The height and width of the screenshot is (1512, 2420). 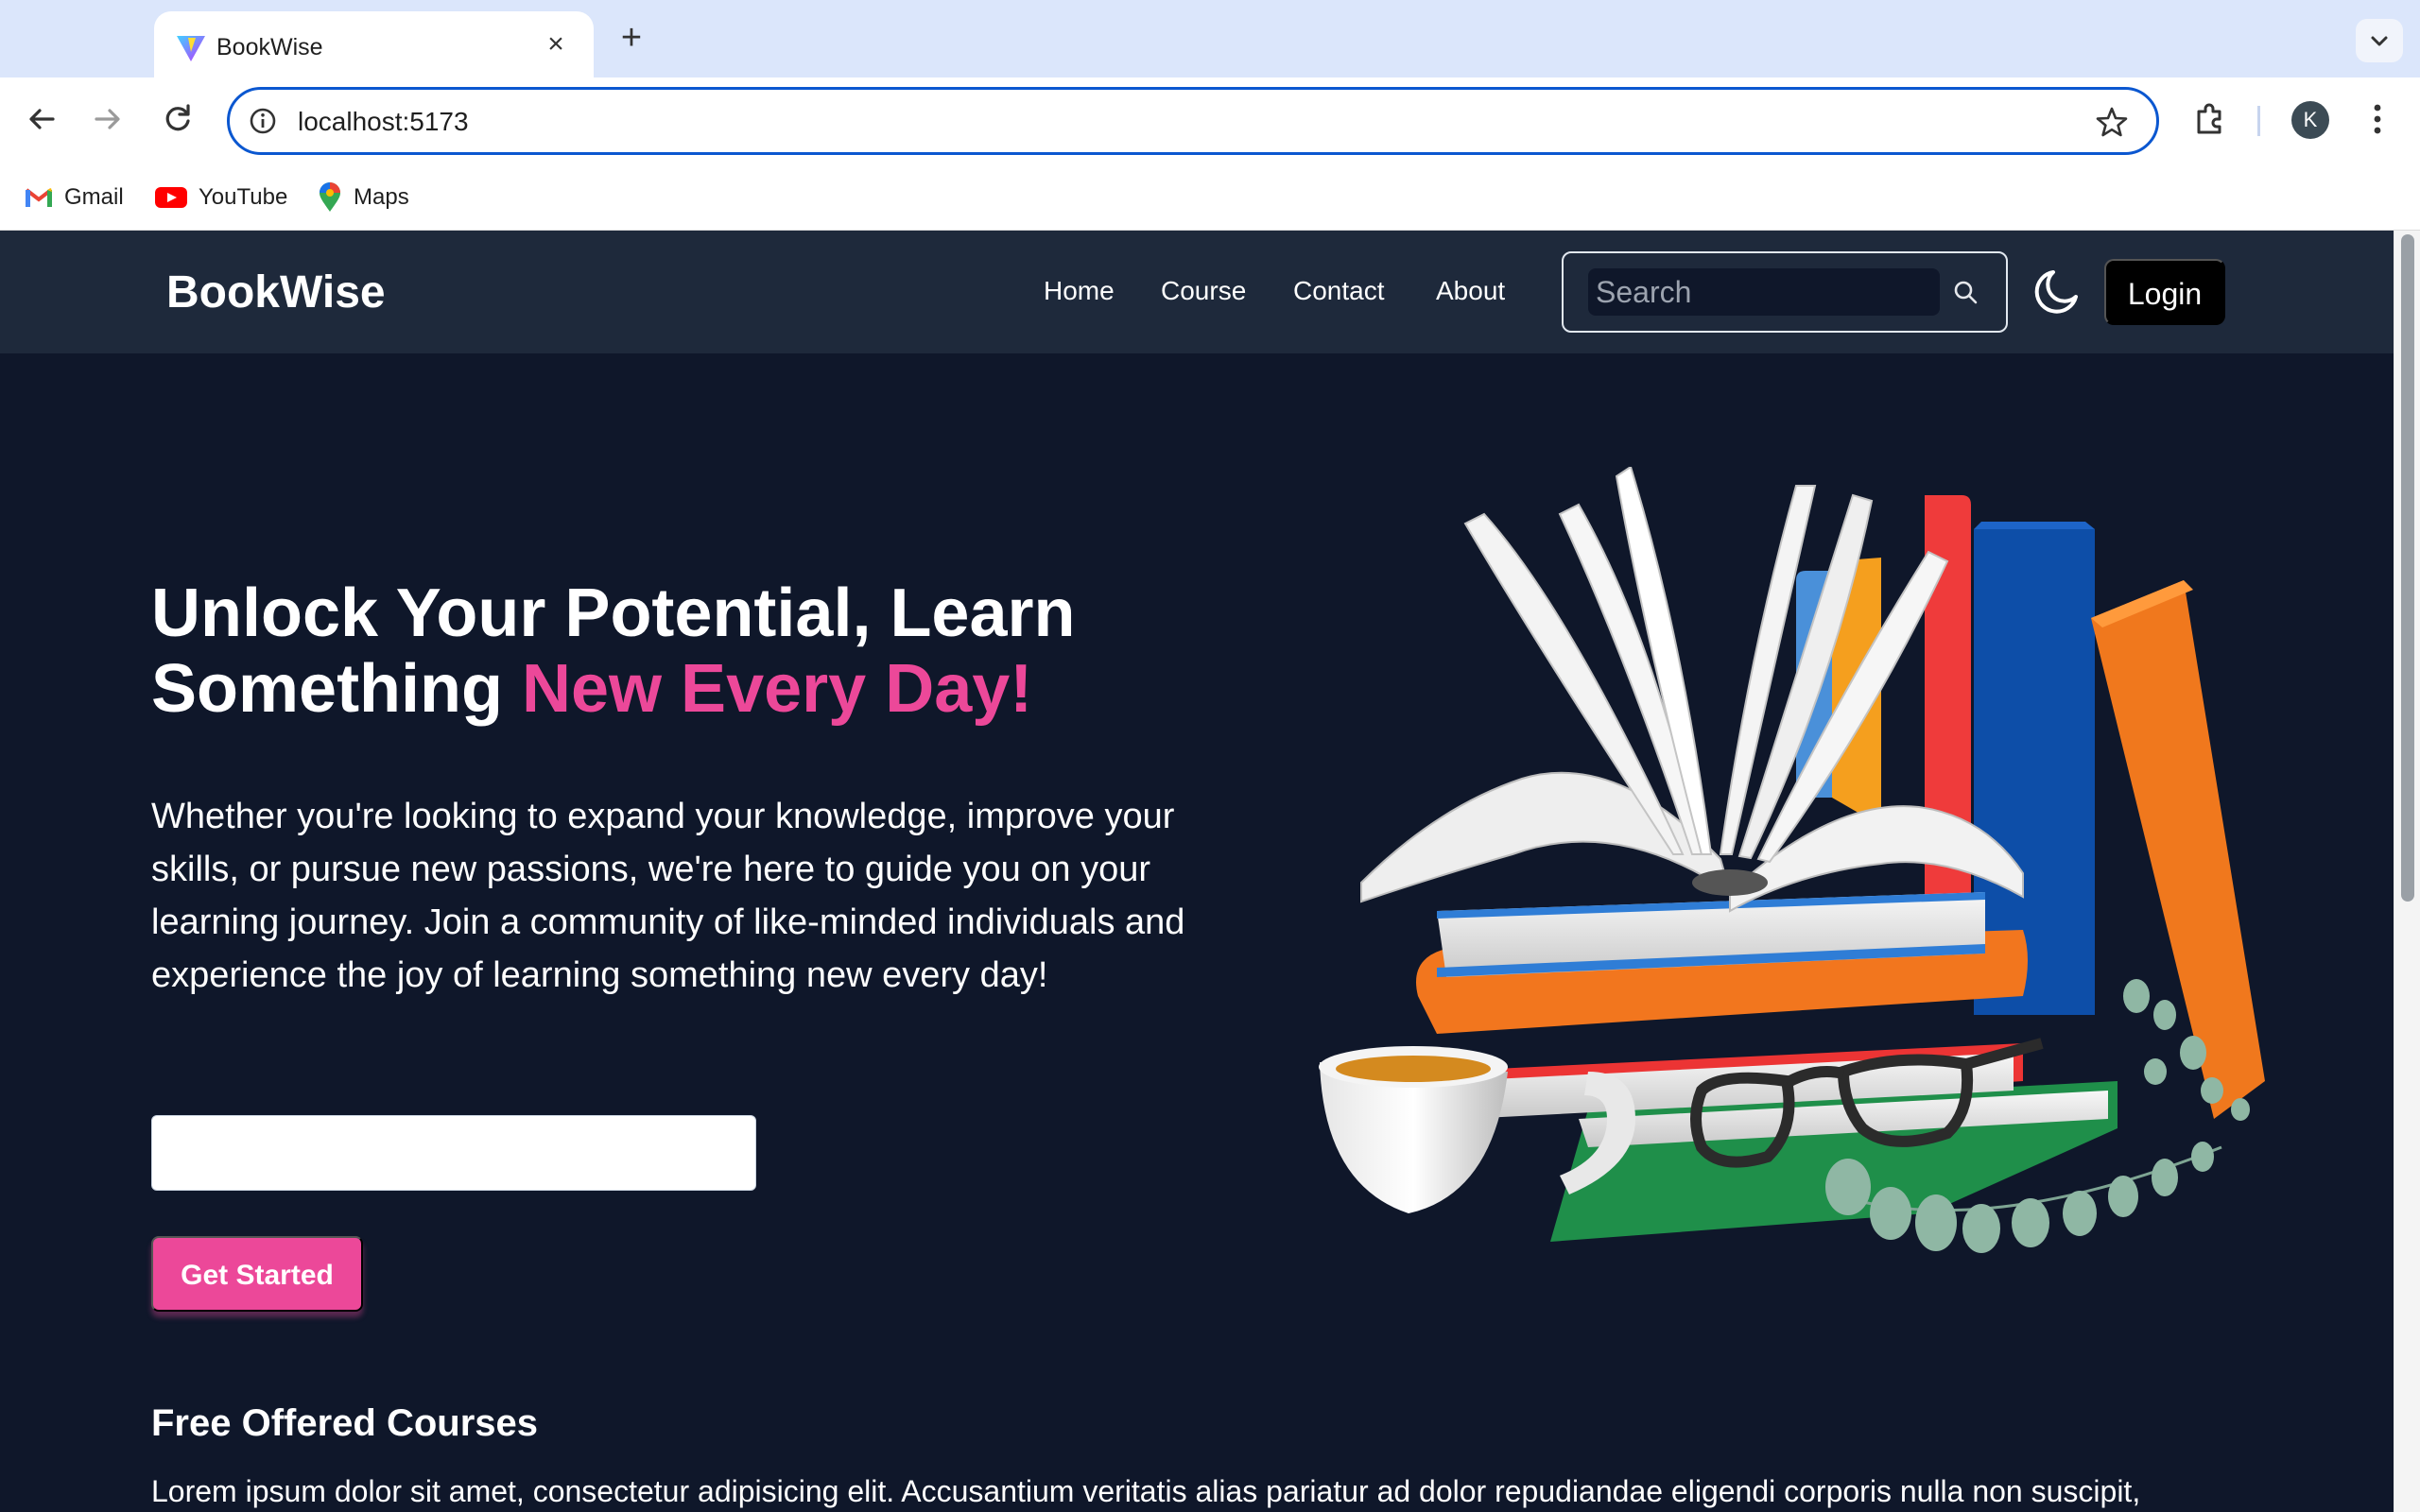 What do you see at coordinates (632, 38) in the screenshot?
I see `plus-icon: +` at bounding box center [632, 38].